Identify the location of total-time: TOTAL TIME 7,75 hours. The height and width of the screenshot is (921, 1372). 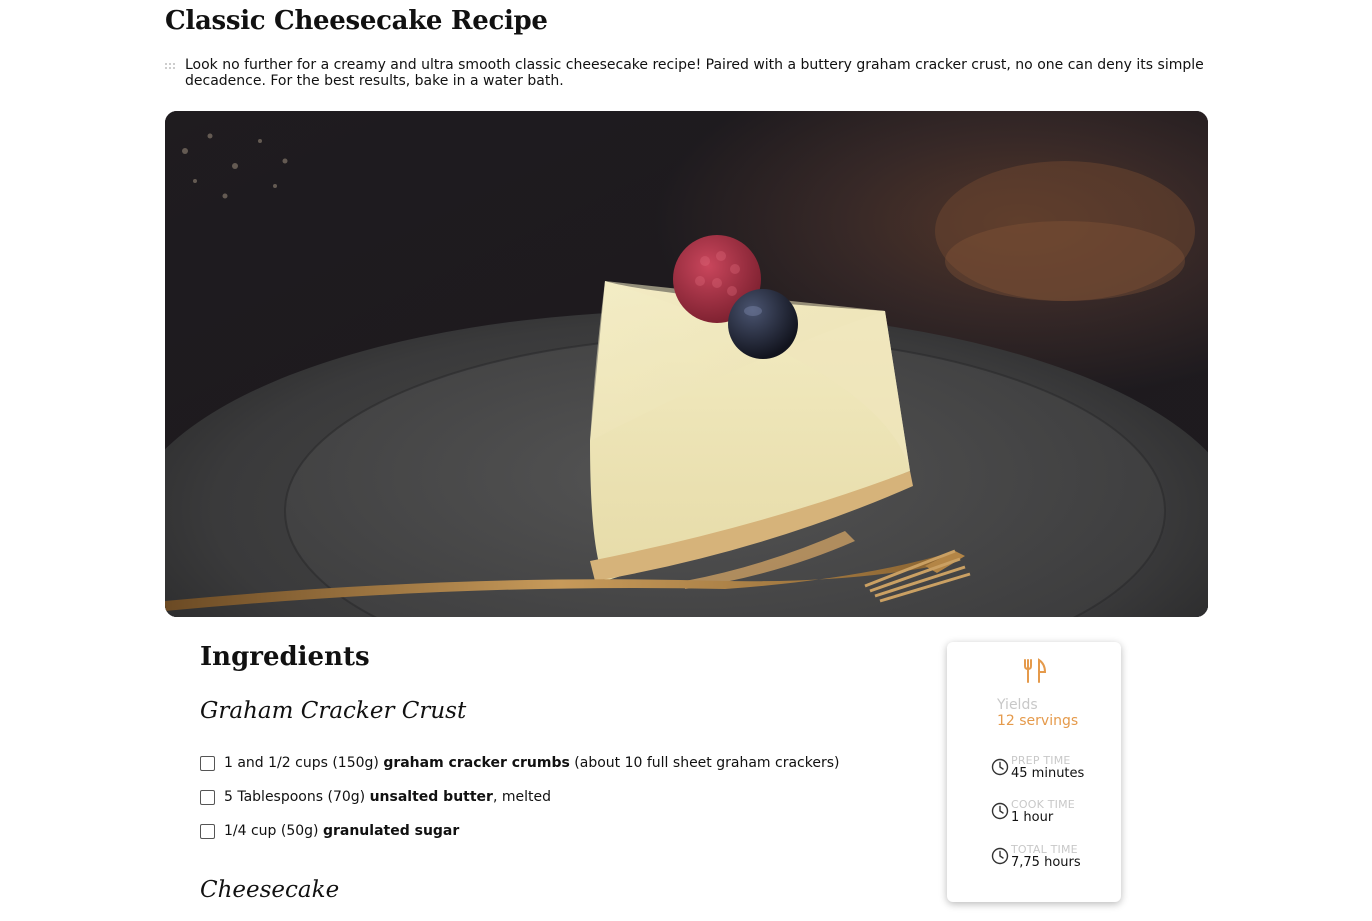
(1036, 857).